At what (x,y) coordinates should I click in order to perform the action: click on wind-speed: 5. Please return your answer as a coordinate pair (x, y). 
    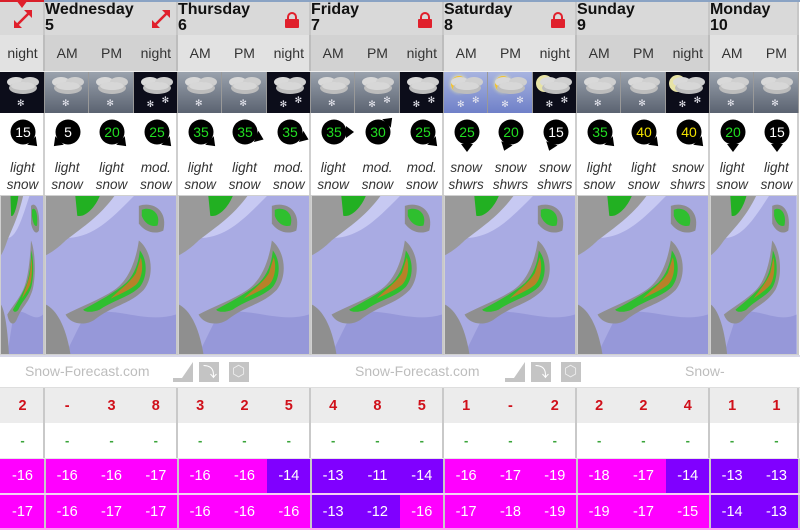
    Looking at the image, I should click on (68, 132).